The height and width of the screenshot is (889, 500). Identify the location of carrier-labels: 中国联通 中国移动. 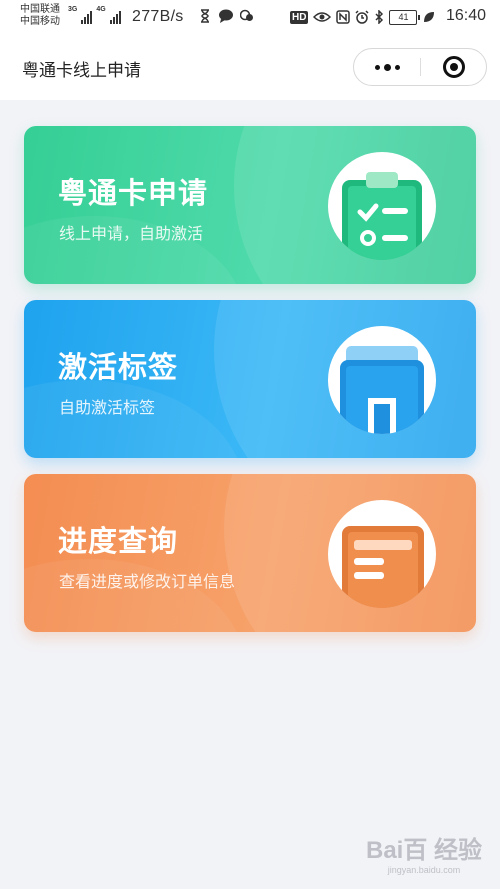
(40, 16).